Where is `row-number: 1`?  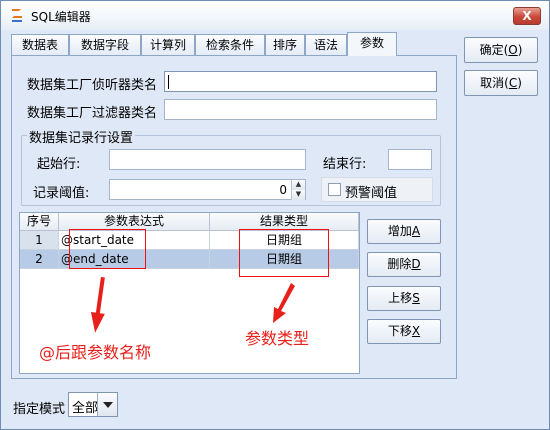
row-number: 1 is located at coordinates (39, 240).